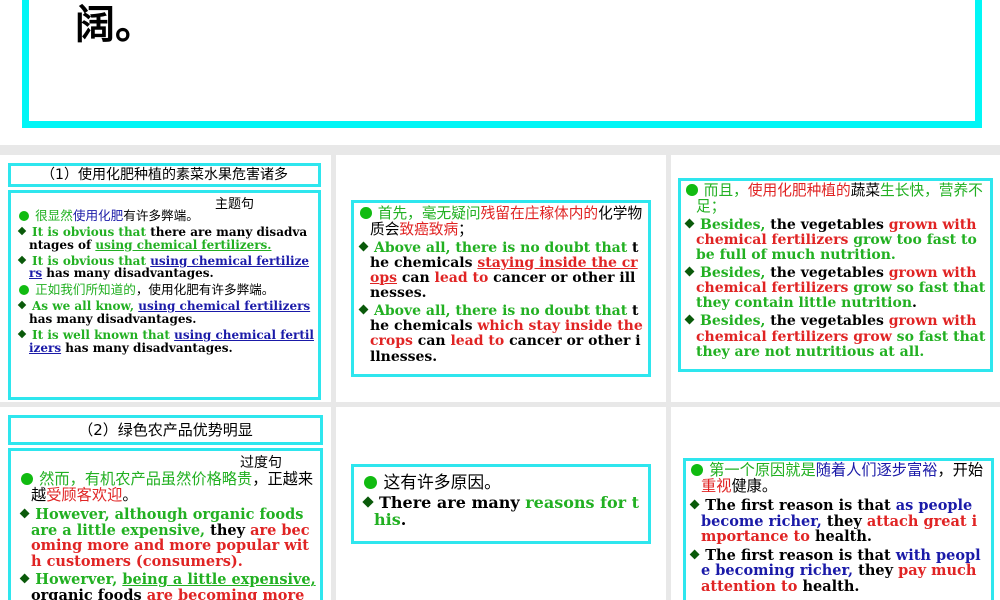  What do you see at coordinates (98, 215) in the screenshot?
I see `text-run: 使用化肥` at bounding box center [98, 215].